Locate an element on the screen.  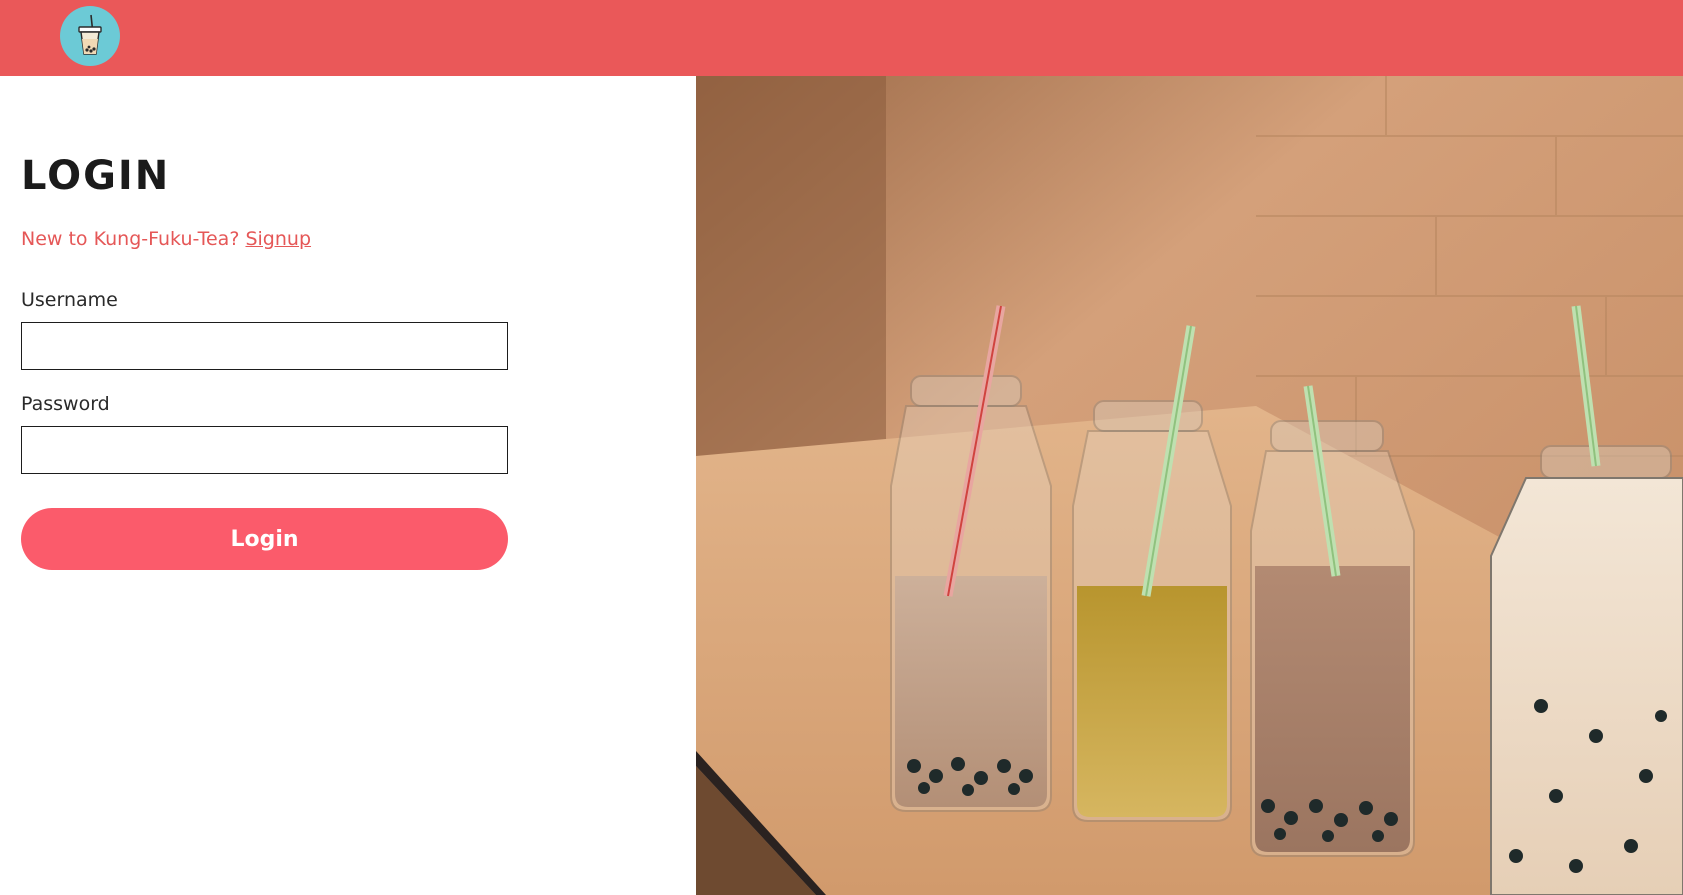
signup-prompt: New to Kung-Fuku-Tea? Signup is located at coordinates (166, 239).